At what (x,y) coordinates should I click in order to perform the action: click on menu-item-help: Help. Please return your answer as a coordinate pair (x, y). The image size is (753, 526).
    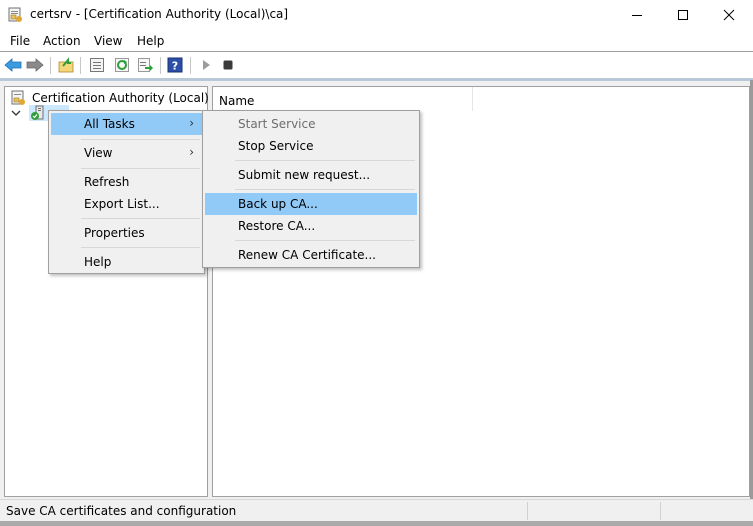
    Looking at the image, I should click on (126, 262).